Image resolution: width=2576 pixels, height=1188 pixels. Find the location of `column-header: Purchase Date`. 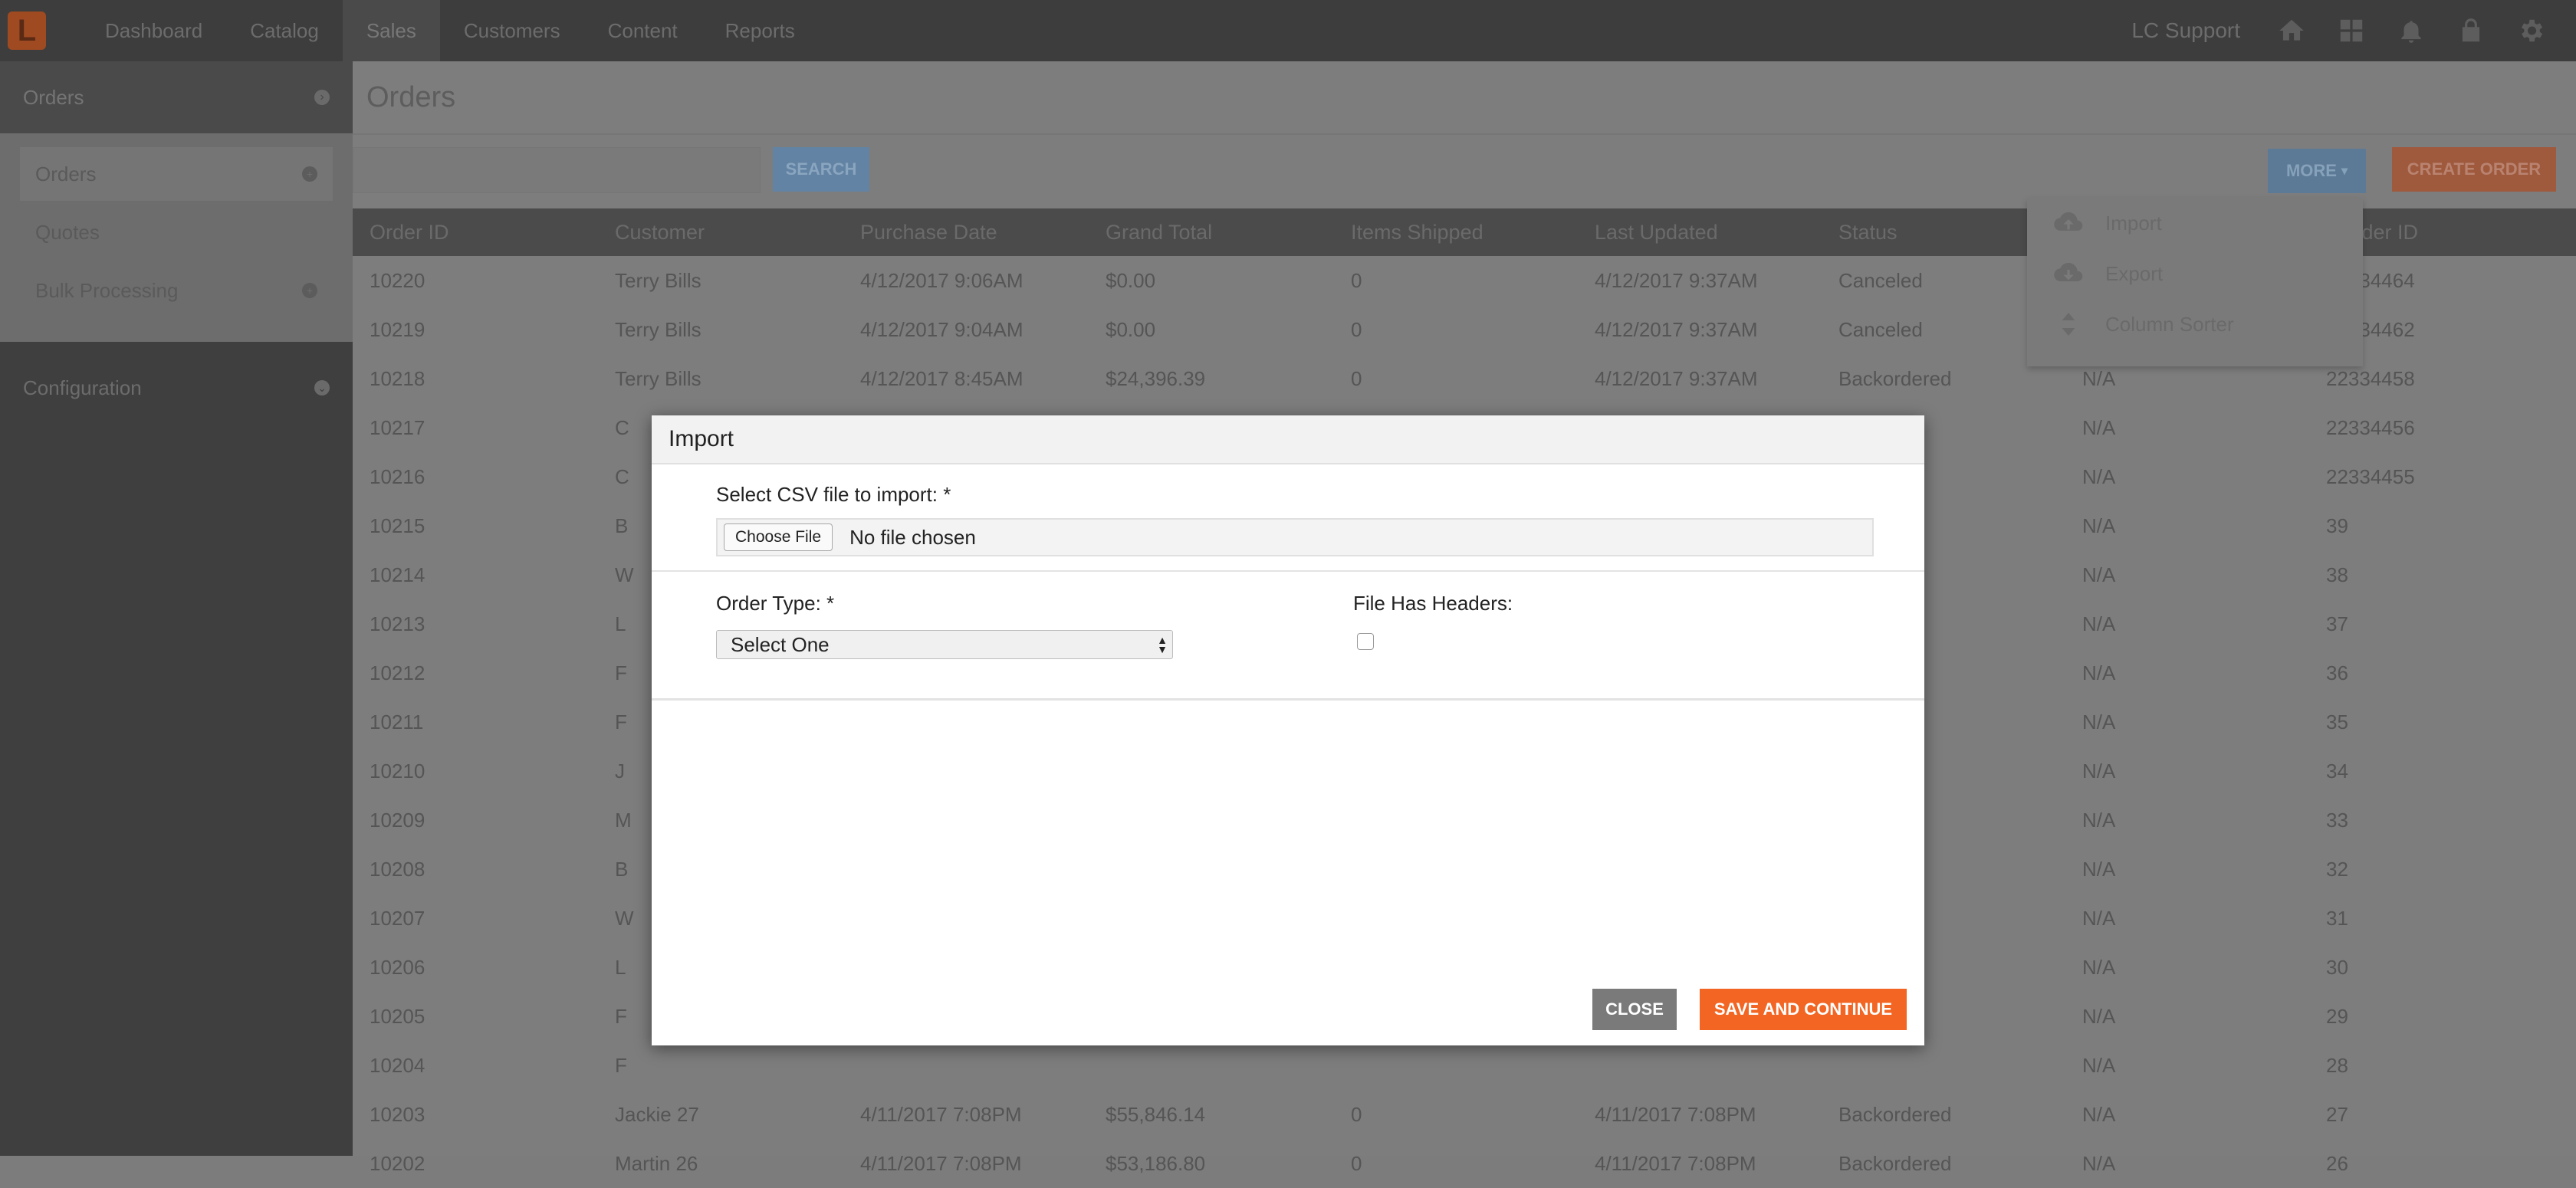

column-header: Purchase Date is located at coordinates (966, 232).